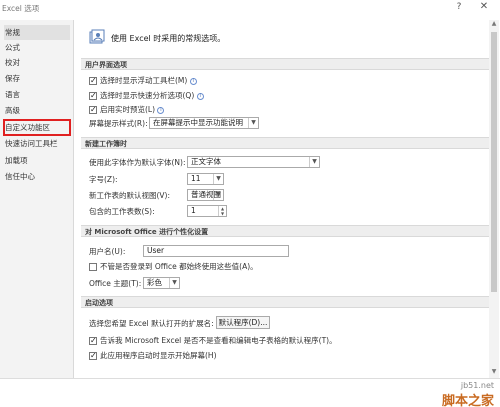 This screenshot has height=407, width=500. I want to click on window-title: Excel 选项, so click(21, 8).